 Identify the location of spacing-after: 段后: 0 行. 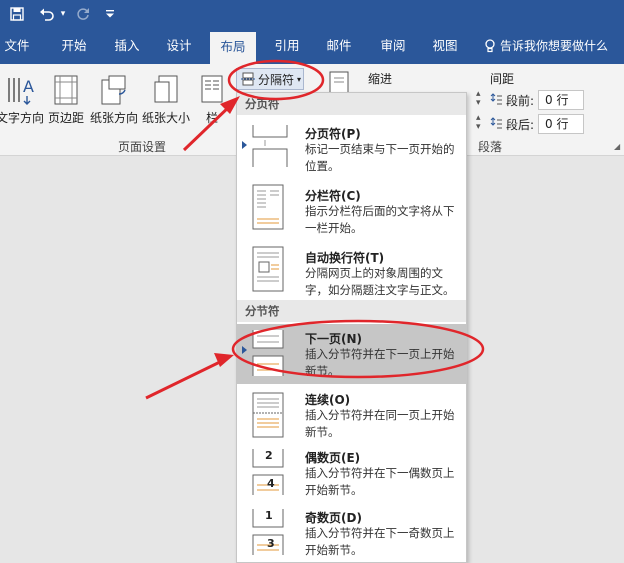
(545, 124).